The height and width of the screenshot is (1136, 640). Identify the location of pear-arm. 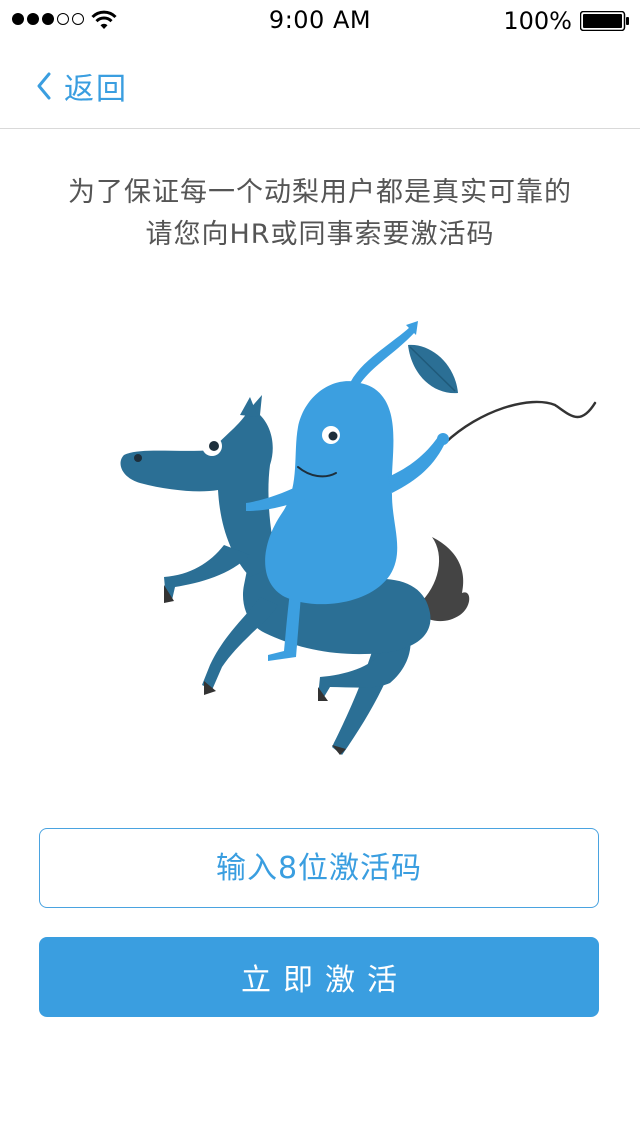
(417, 465).